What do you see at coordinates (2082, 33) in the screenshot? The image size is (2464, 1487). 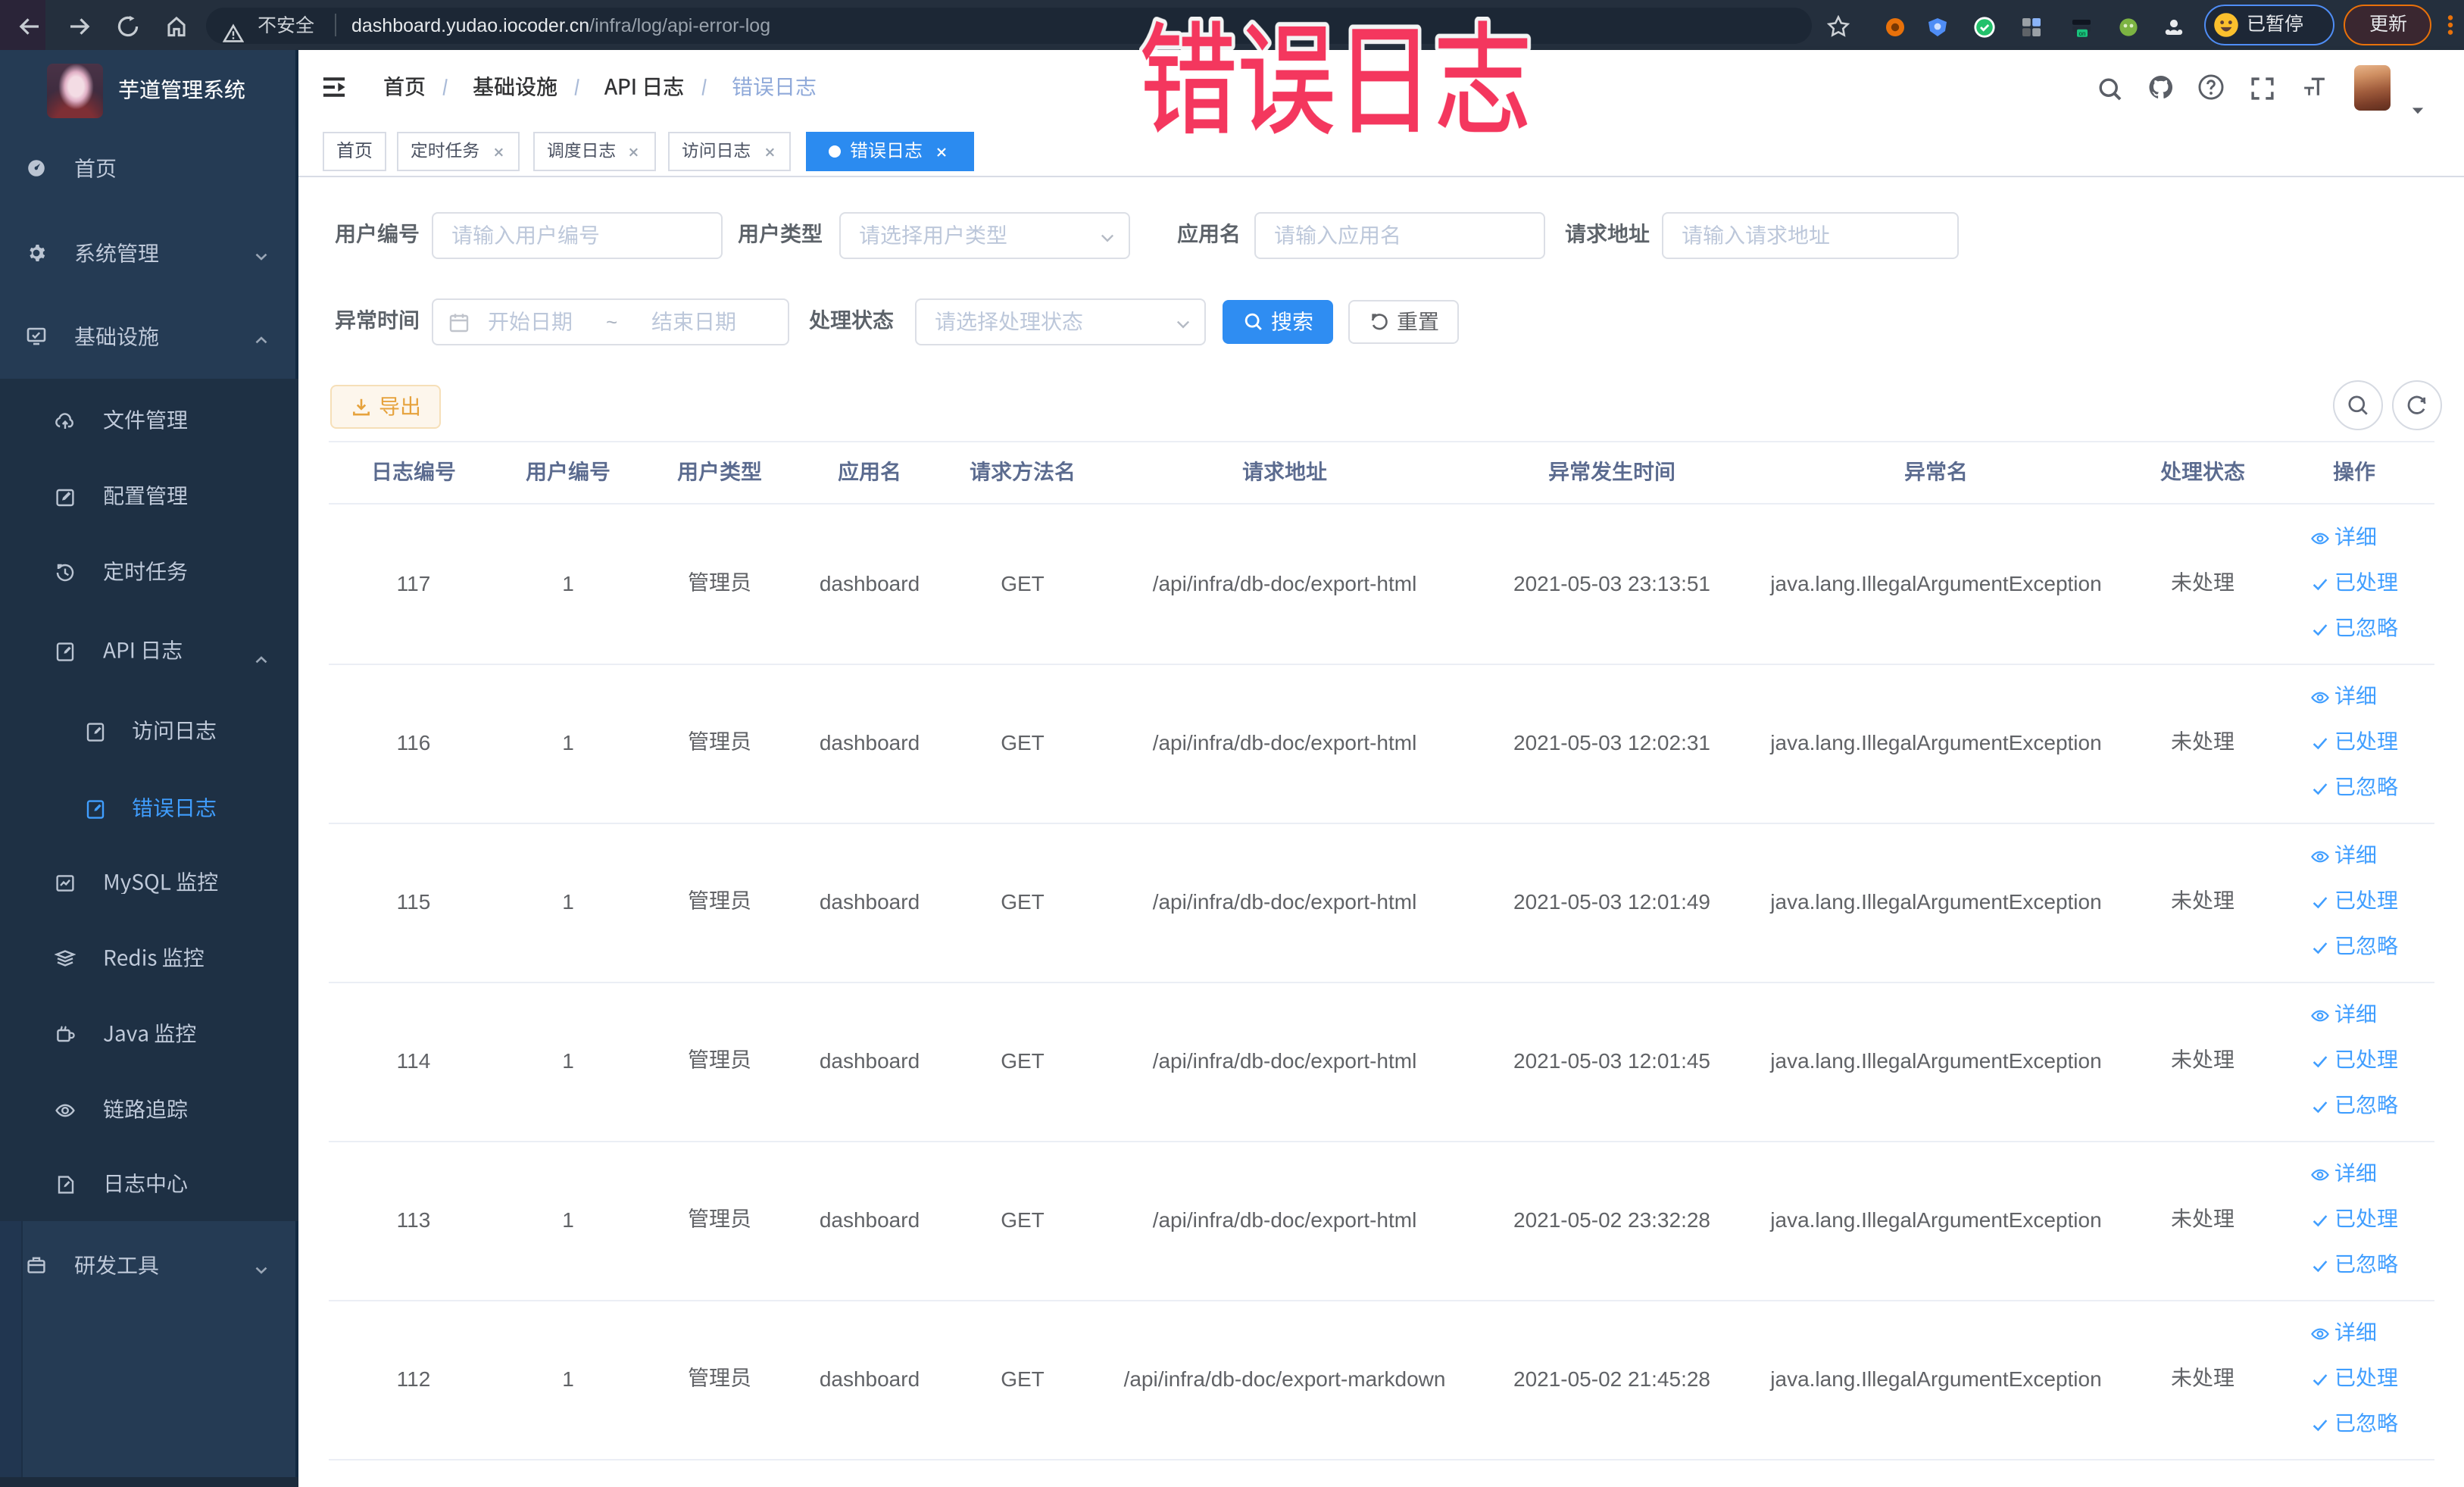 I see `svg-text: on` at bounding box center [2082, 33].